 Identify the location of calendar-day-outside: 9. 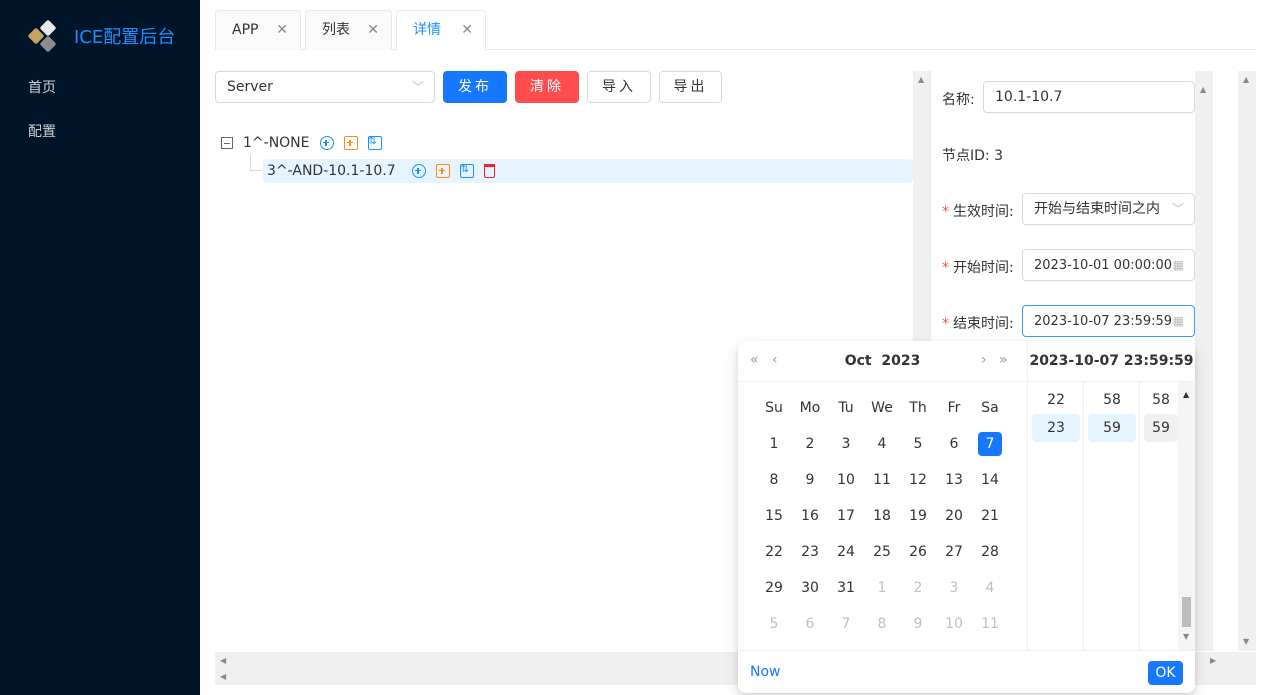
(918, 624).